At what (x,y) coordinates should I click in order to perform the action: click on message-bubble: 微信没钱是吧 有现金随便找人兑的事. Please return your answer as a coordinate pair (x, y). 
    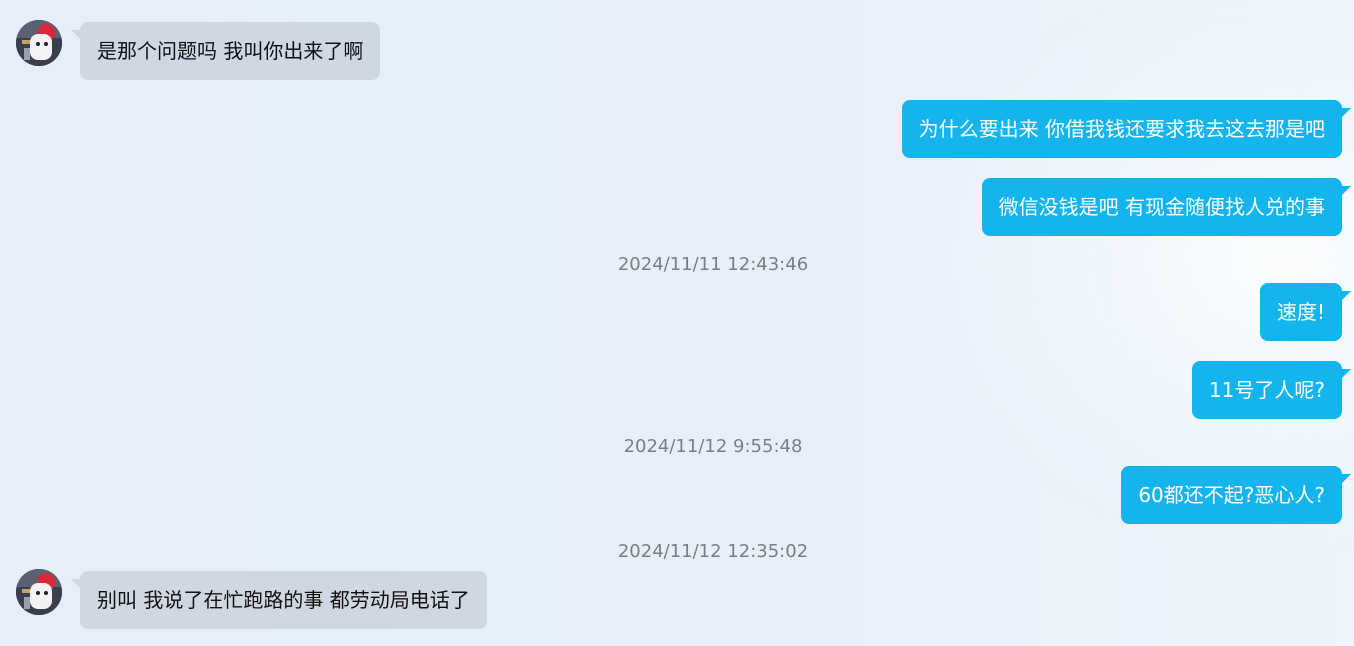
    Looking at the image, I should click on (1166, 207).